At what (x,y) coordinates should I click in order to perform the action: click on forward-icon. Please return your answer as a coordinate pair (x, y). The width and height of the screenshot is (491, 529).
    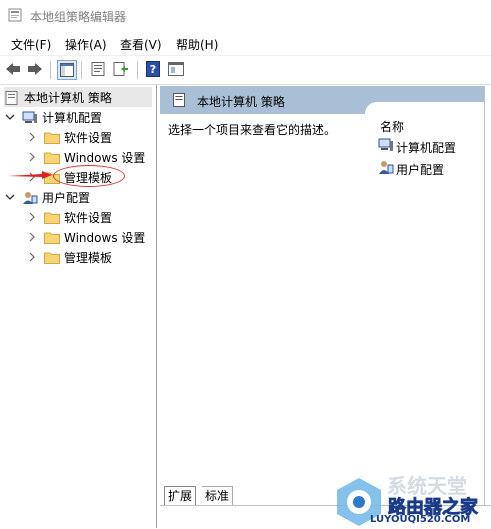
    Looking at the image, I should click on (35, 69).